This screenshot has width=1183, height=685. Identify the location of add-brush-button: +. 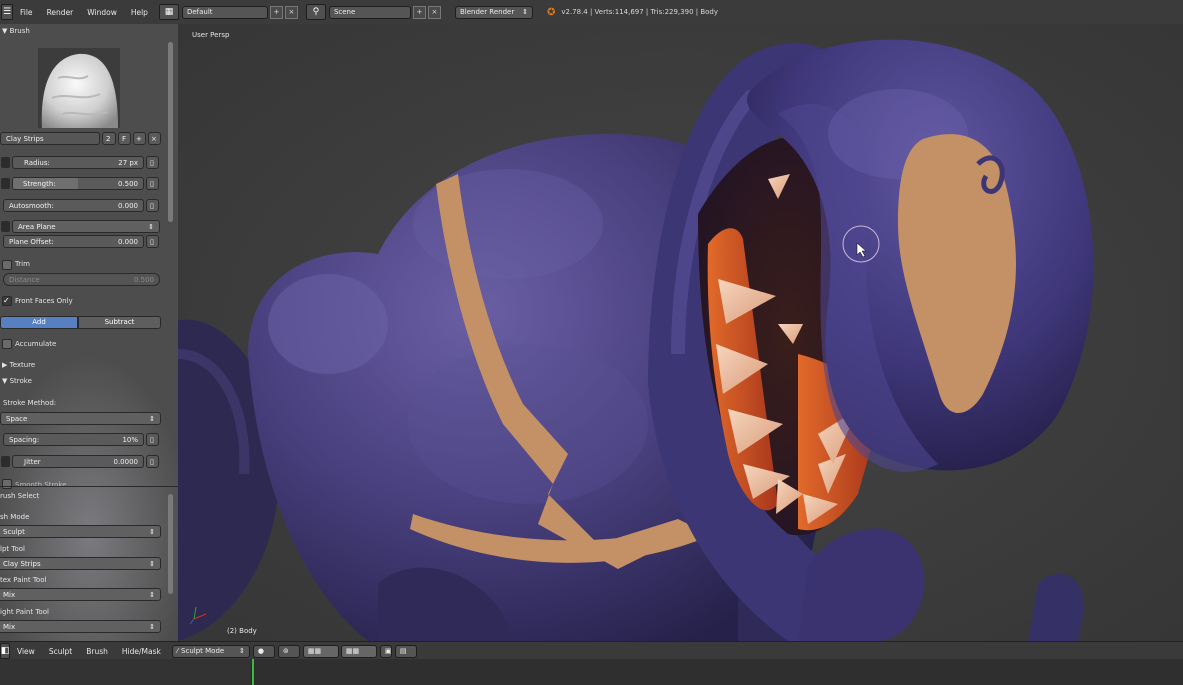
(139, 138).